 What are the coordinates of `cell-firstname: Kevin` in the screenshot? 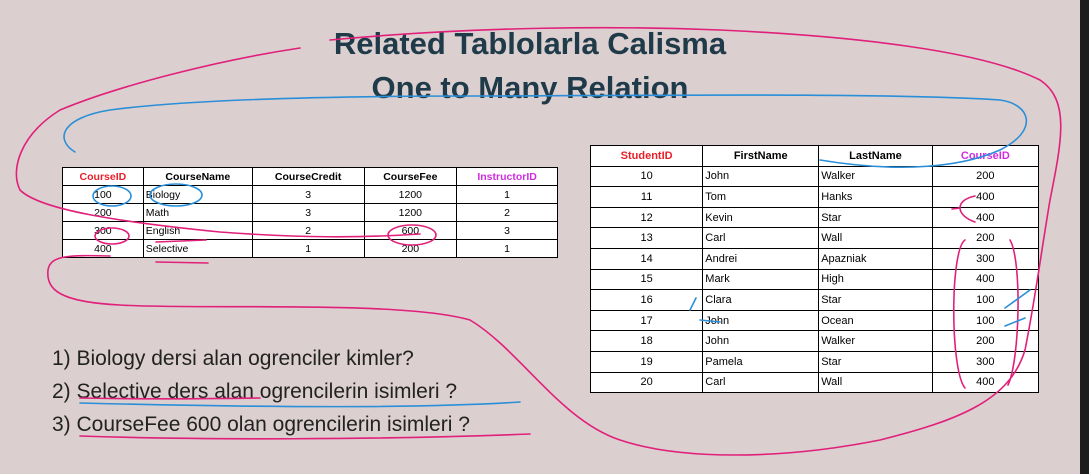 It's located at (761, 217).